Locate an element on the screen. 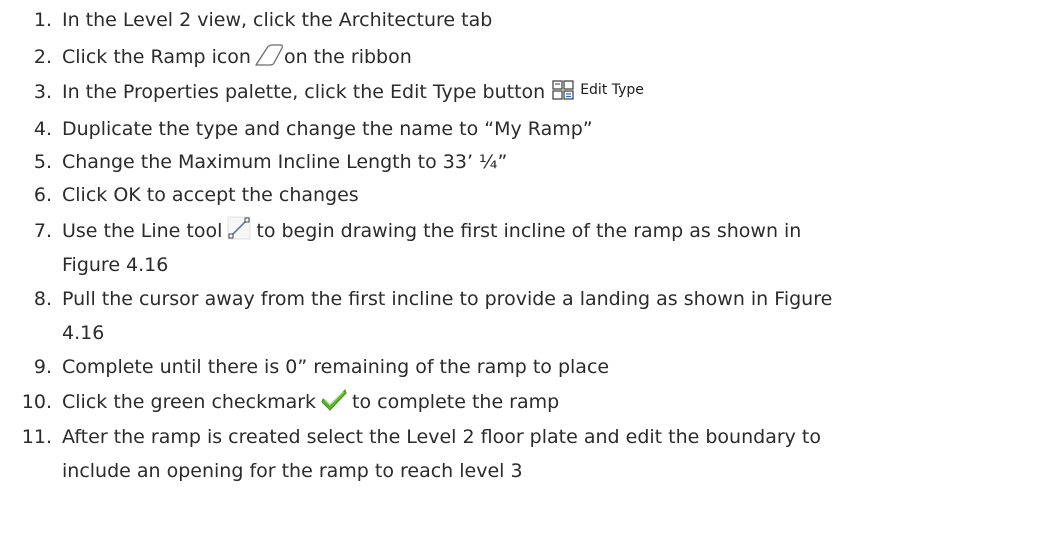  step-text-after: to complete the ramp is located at coordinates (456, 402).